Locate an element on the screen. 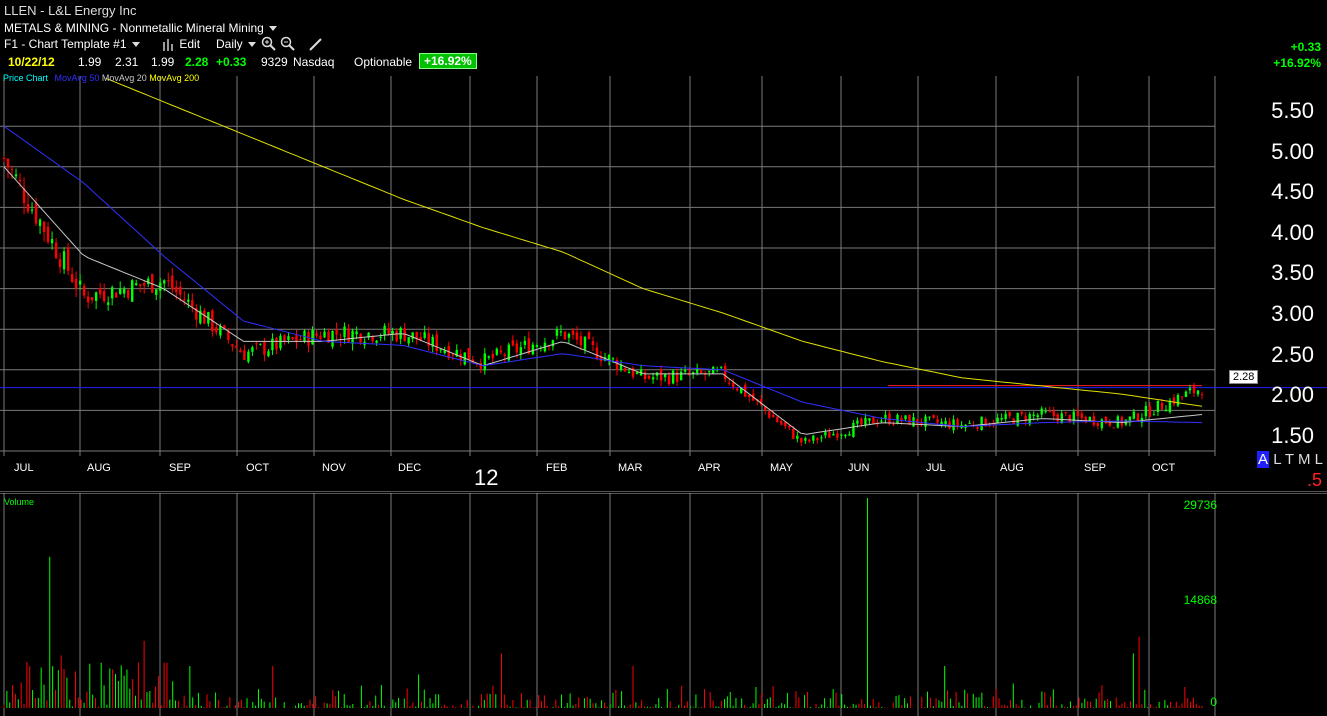 The height and width of the screenshot is (716, 1327). pct-change-badge: +16.92% is located at coordinates (448, 61).